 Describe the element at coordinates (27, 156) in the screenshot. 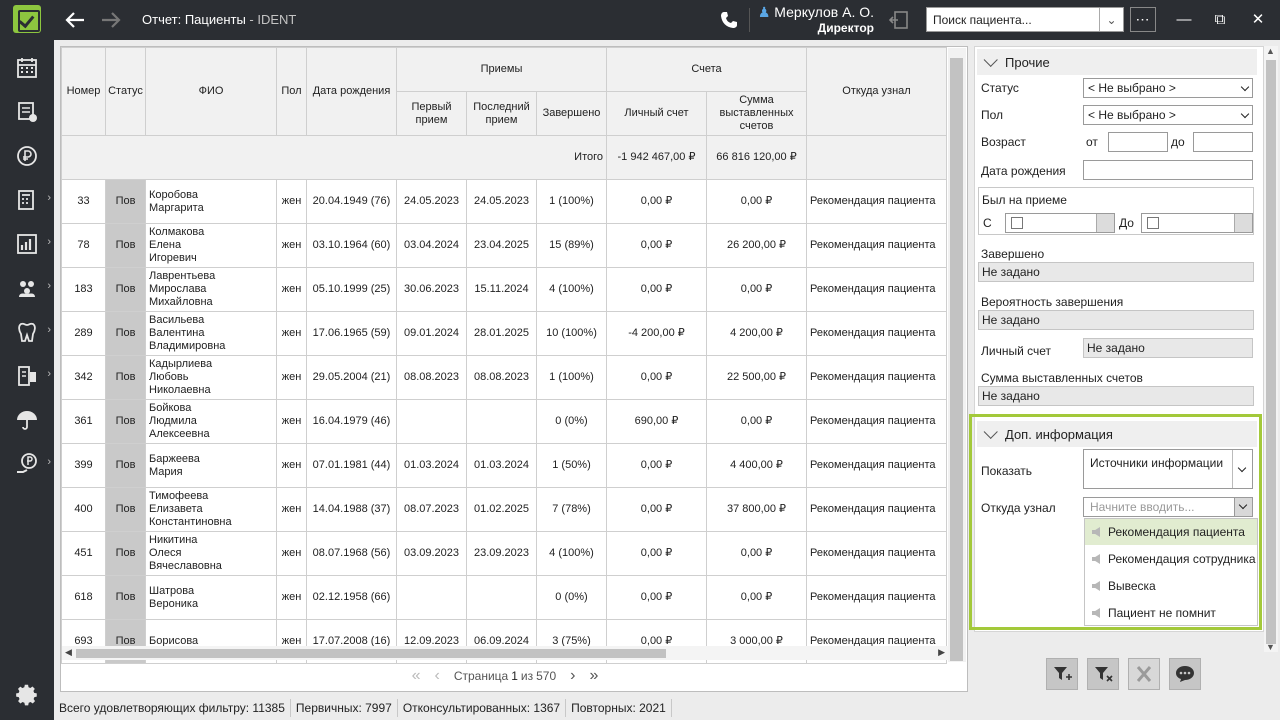

I see `sidebar-item-ruble-coin` at that location.